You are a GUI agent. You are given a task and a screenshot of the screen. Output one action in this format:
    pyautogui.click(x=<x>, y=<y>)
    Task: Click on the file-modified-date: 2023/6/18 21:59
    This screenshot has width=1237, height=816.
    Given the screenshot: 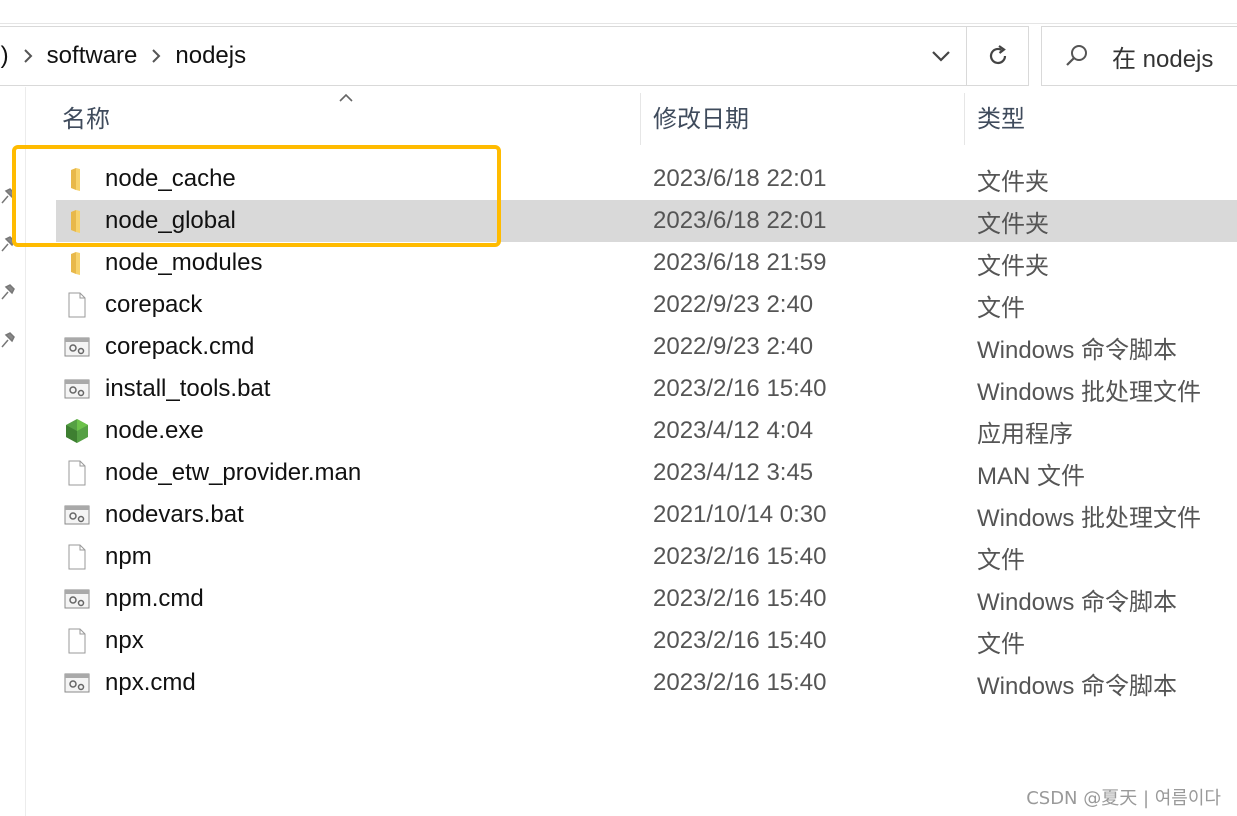 What is the action you would take?
    pyautogui.click(x=740, y=262)
    